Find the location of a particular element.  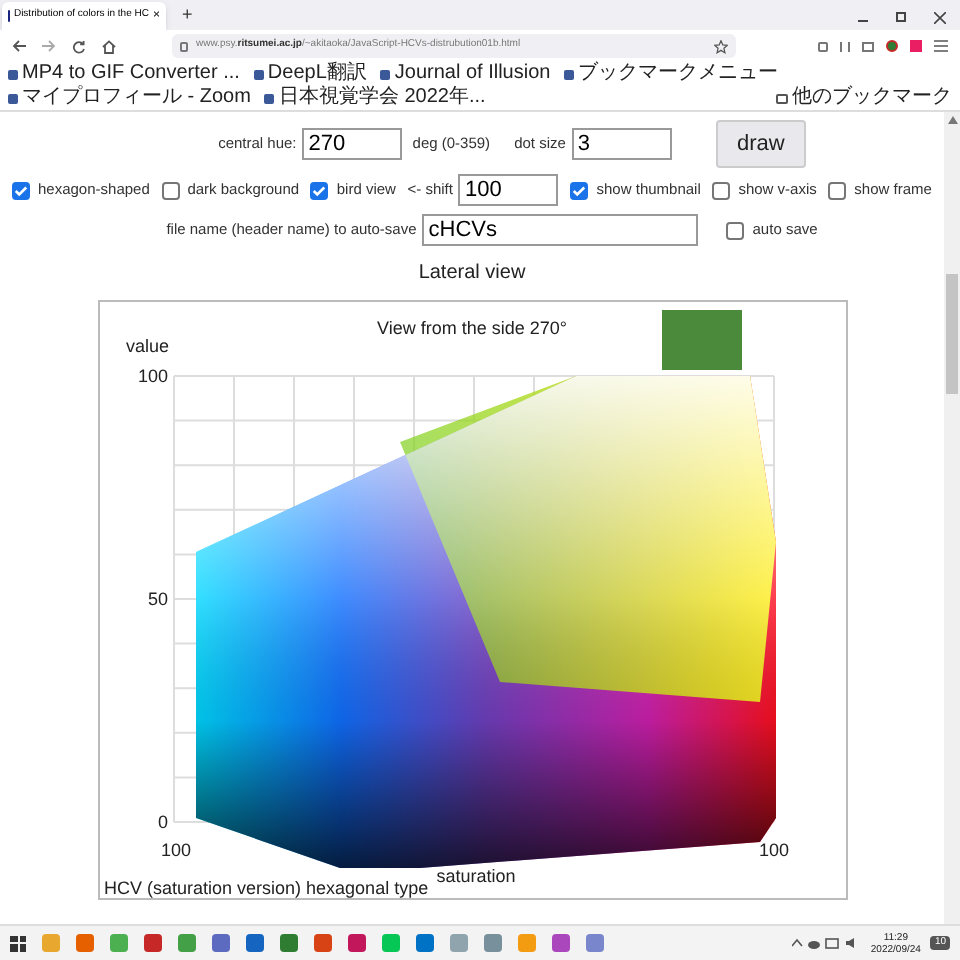

scroll-up-icon is located at coordinates (952, 120).